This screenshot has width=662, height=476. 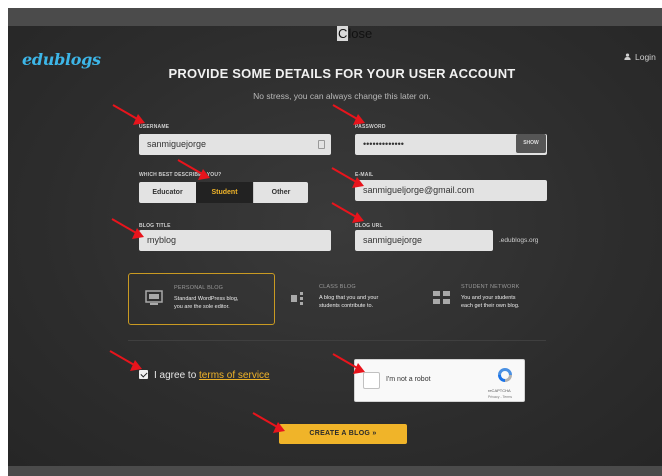 I want to click on terms-of-service-link: terms of service, so click(x=234, y=375).